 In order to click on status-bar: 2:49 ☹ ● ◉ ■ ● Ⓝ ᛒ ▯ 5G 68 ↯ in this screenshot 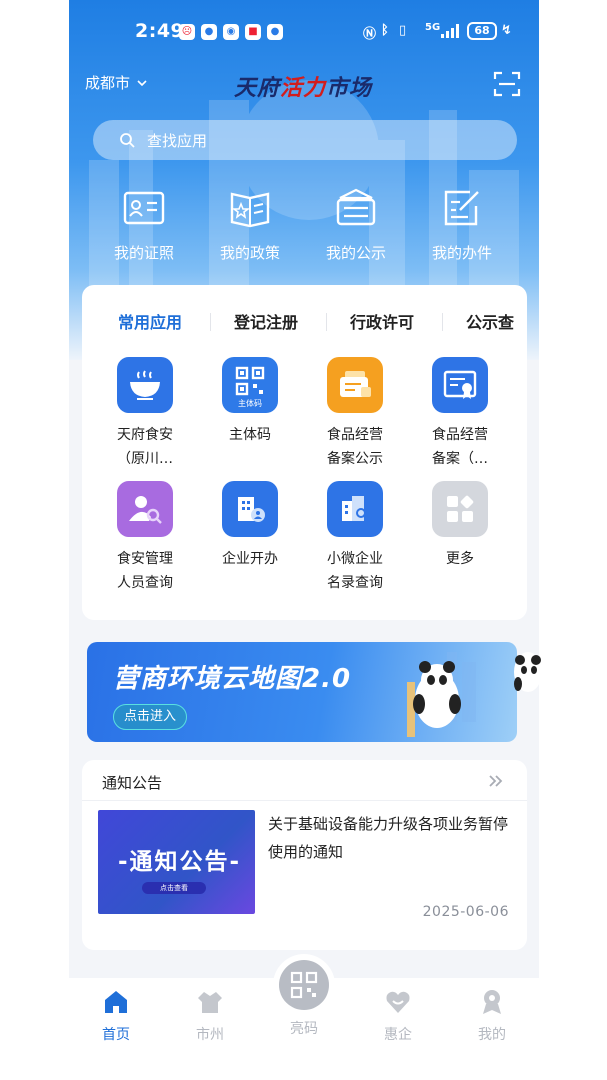, I will do `click(304, 32)`.